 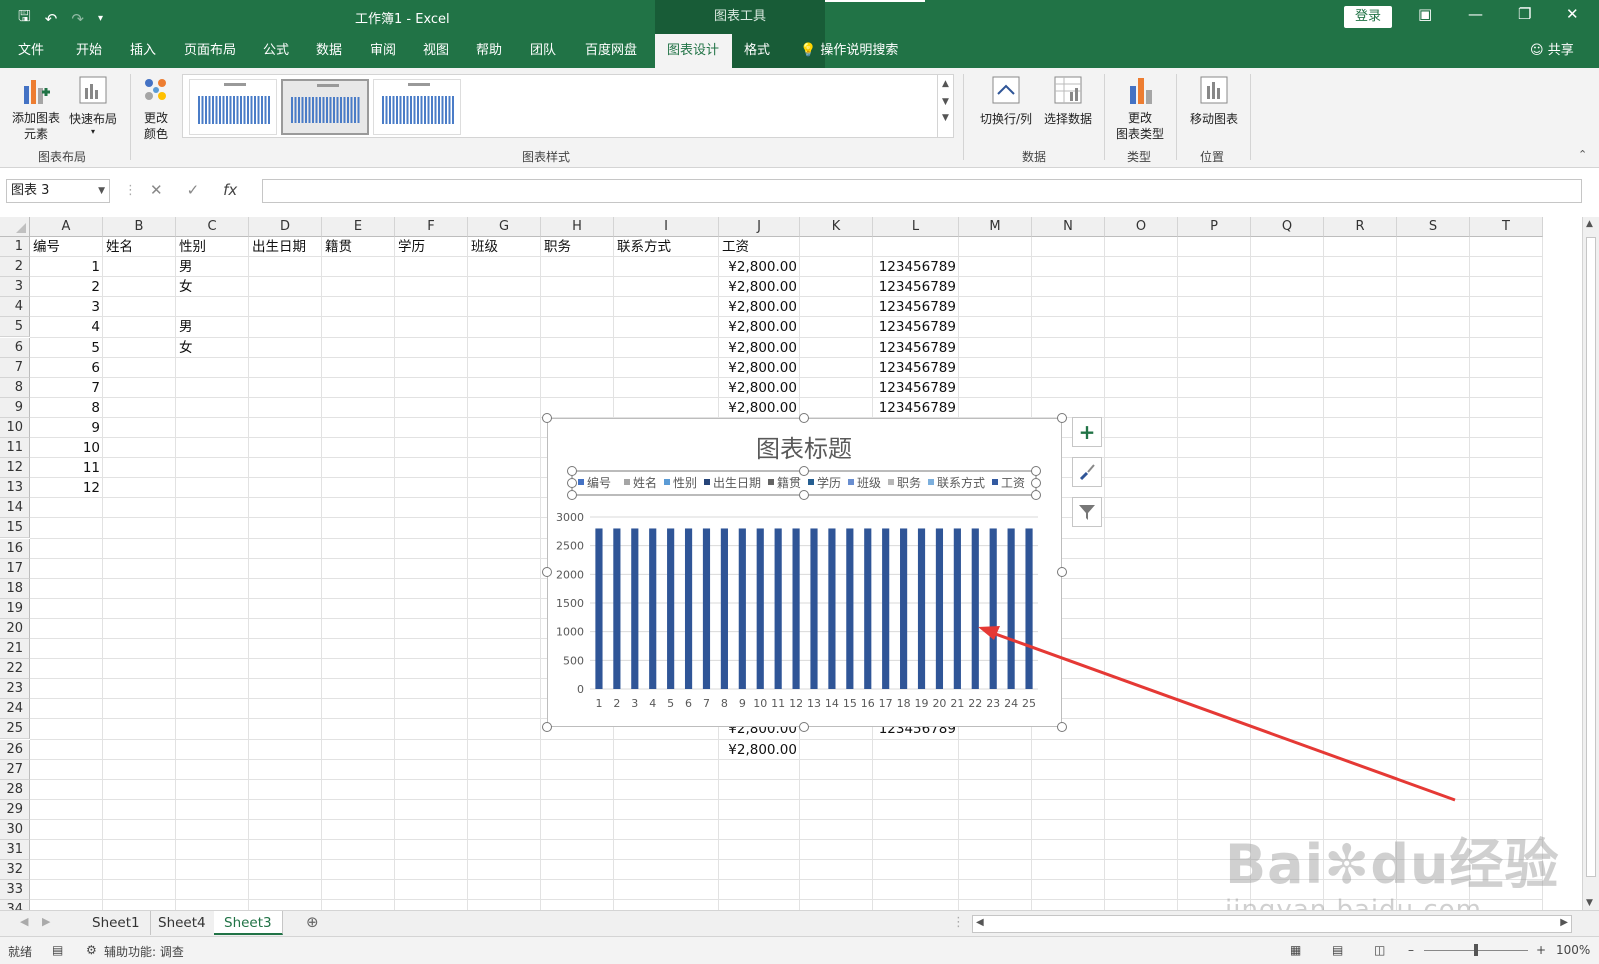 I want to click on cell: 班级, so click(x=504, y=247).